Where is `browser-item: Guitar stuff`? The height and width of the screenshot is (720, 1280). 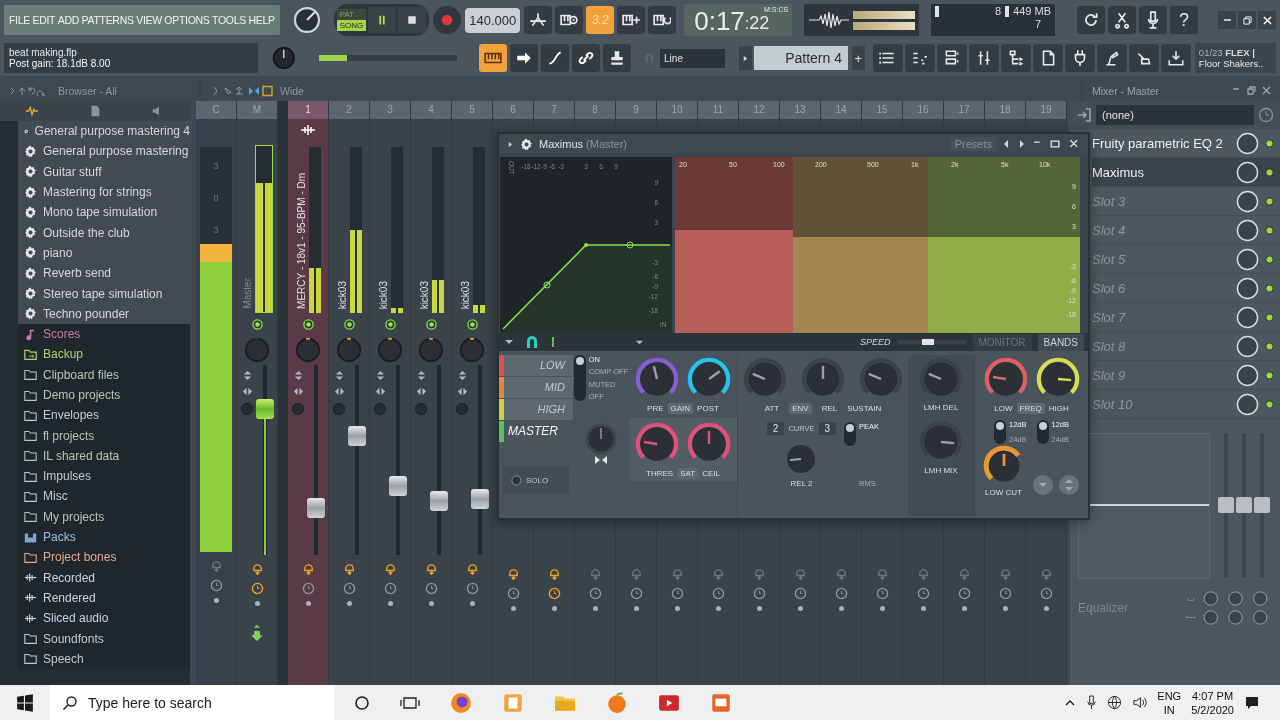
browser-item: Guitar stuff is located at coordinates (104, 171).